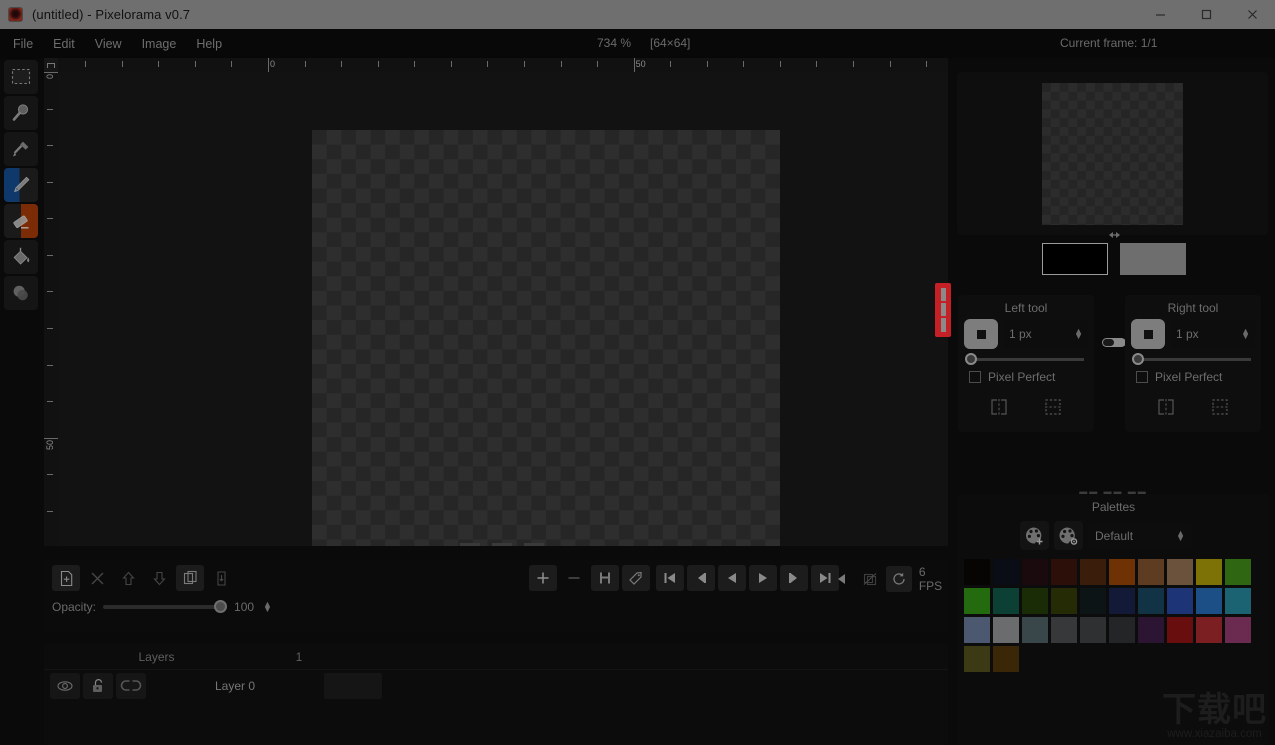  I want to click on pencil-tool, so click(21, 185).